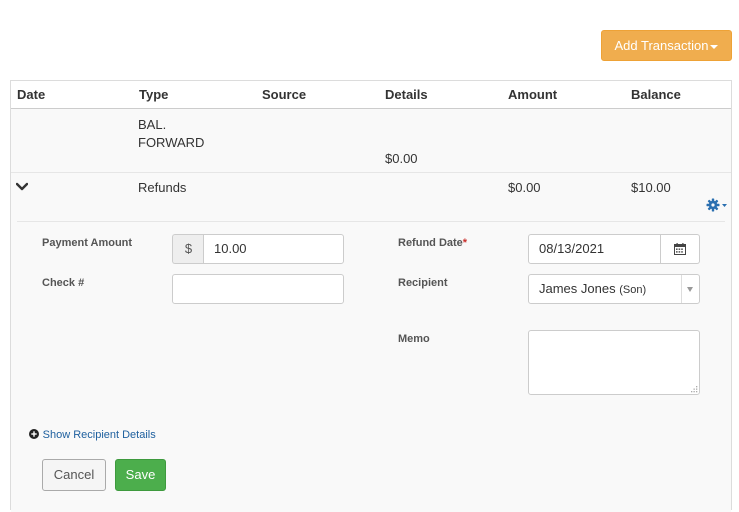  What do you see at coordinates (651, 187) in the screenshot?
I see `refund-balance: $10.00` at bounding box center [651, 187].